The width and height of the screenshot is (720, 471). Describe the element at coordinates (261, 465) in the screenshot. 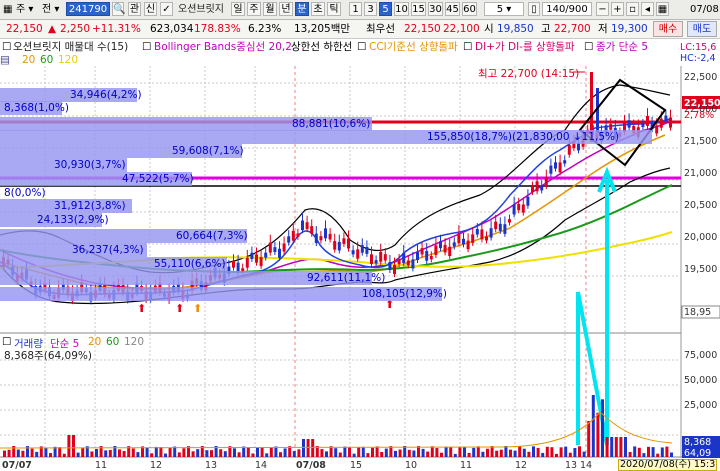

I see `date-label: 14` at that location.